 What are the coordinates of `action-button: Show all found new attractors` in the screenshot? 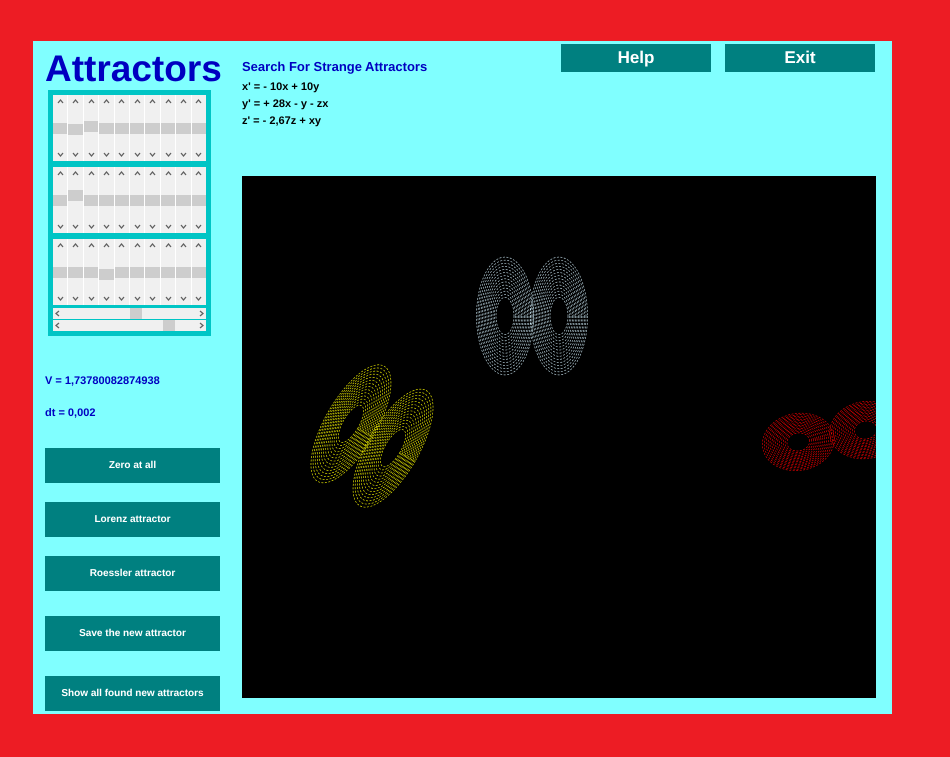 It's located at (132, 693).